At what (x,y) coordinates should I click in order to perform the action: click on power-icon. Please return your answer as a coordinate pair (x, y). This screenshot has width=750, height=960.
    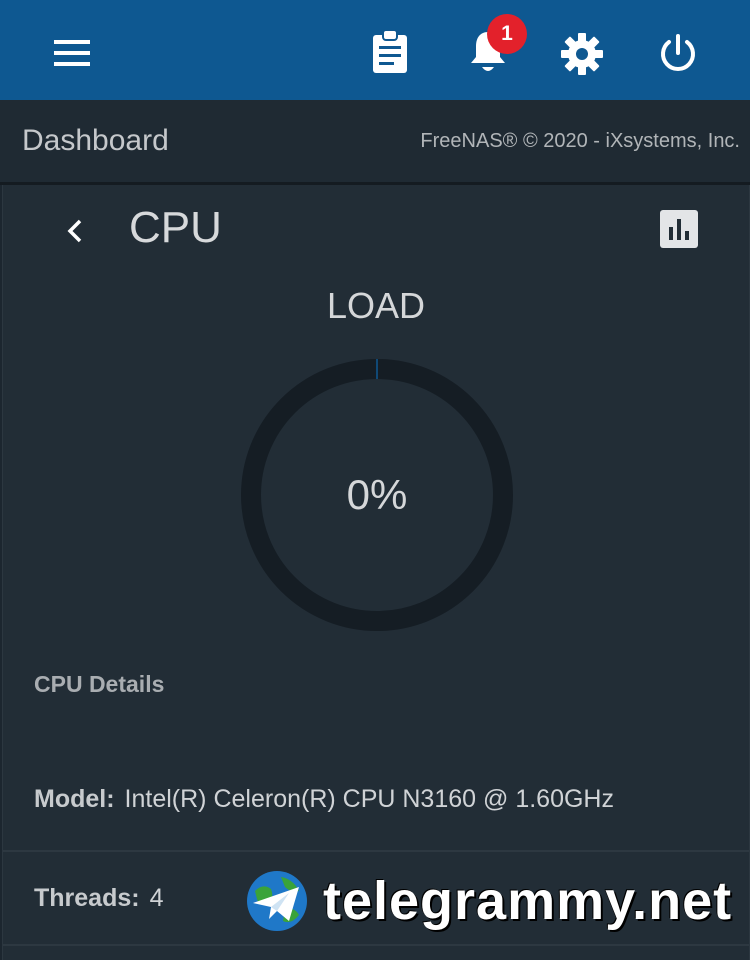
    Looking at the image, I should click on (678, 52).